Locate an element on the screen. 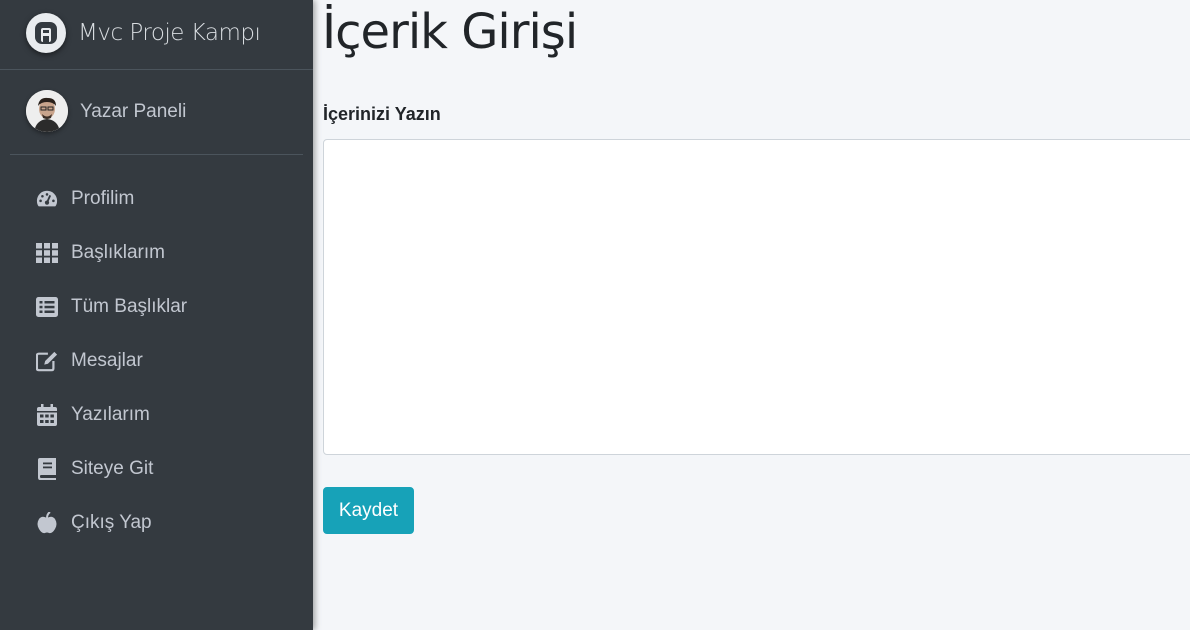 This screenshot has width=1190, height=630. content-field-label: İçerinizi Yazın is located at coordinates (382, 114).